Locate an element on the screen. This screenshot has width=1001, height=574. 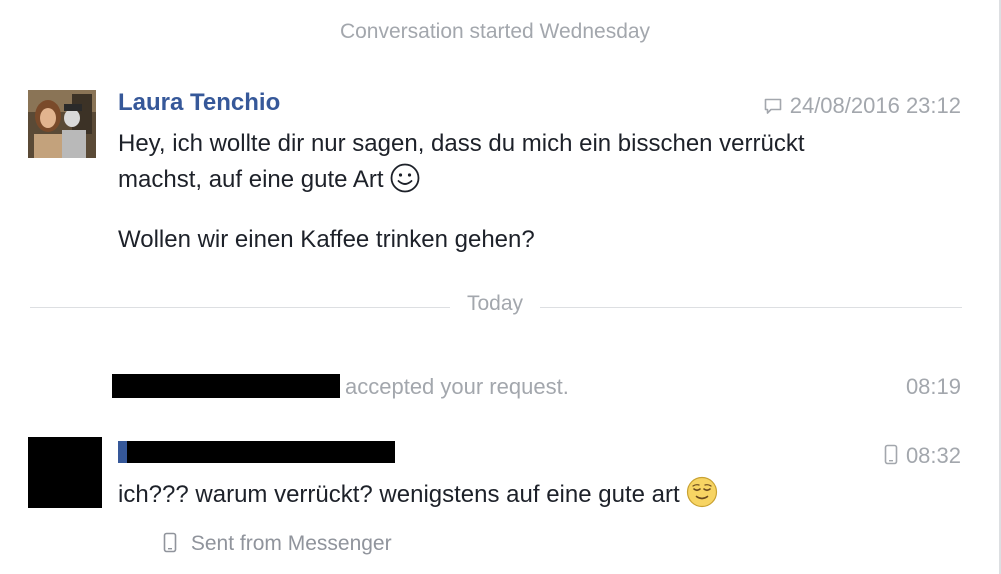
message-timestamp: 08:32 is located at coordinates (922, 457).